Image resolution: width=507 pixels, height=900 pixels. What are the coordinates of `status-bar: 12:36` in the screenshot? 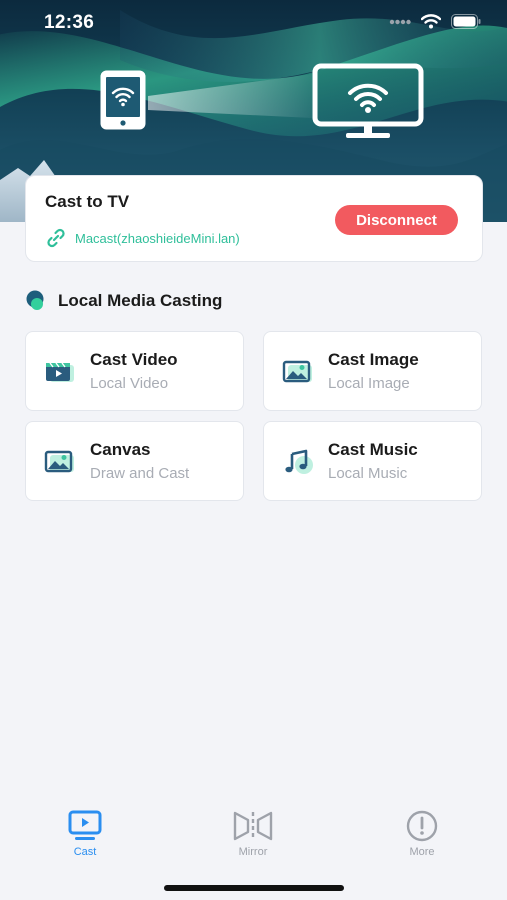 It's located at (253, 23).